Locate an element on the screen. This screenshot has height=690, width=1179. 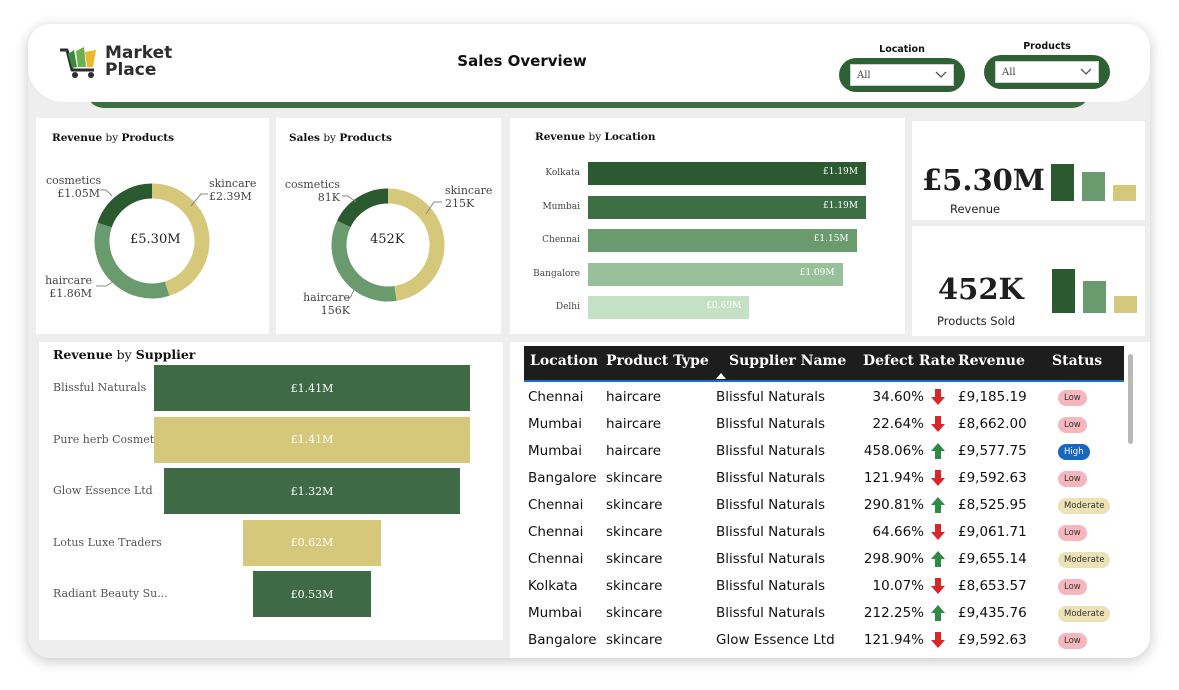
supplier-bar: £0.53M is located at coordinates (312, 594).